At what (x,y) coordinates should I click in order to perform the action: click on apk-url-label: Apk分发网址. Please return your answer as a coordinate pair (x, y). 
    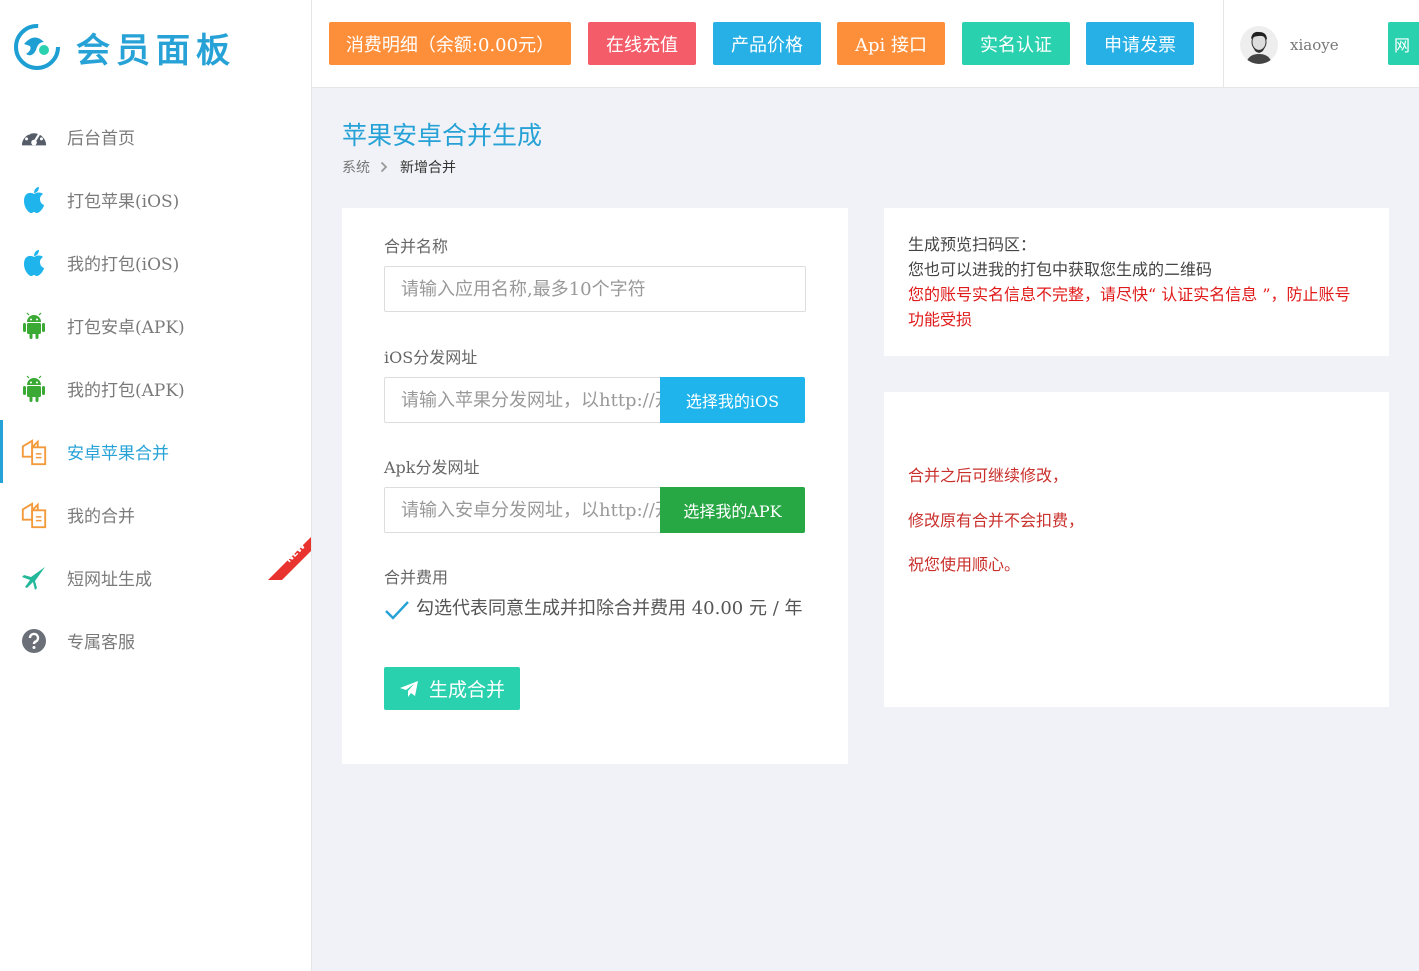
    Looking at the image, I should click on (432, 467).